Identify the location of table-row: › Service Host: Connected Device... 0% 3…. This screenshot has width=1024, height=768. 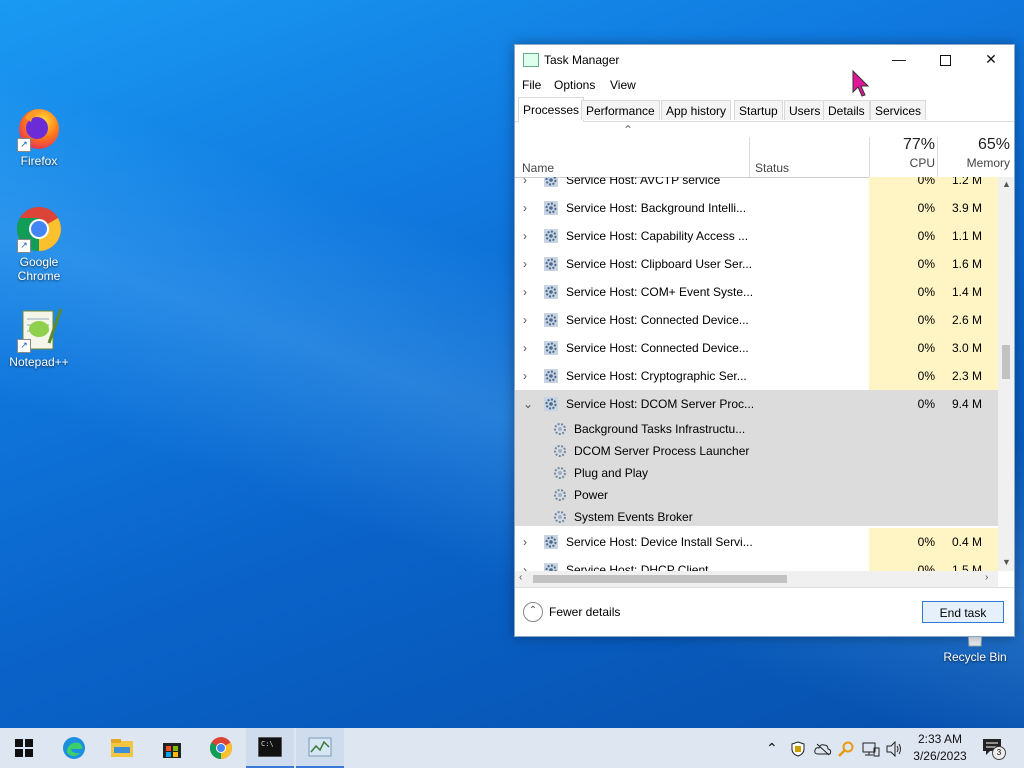
(756, 348).